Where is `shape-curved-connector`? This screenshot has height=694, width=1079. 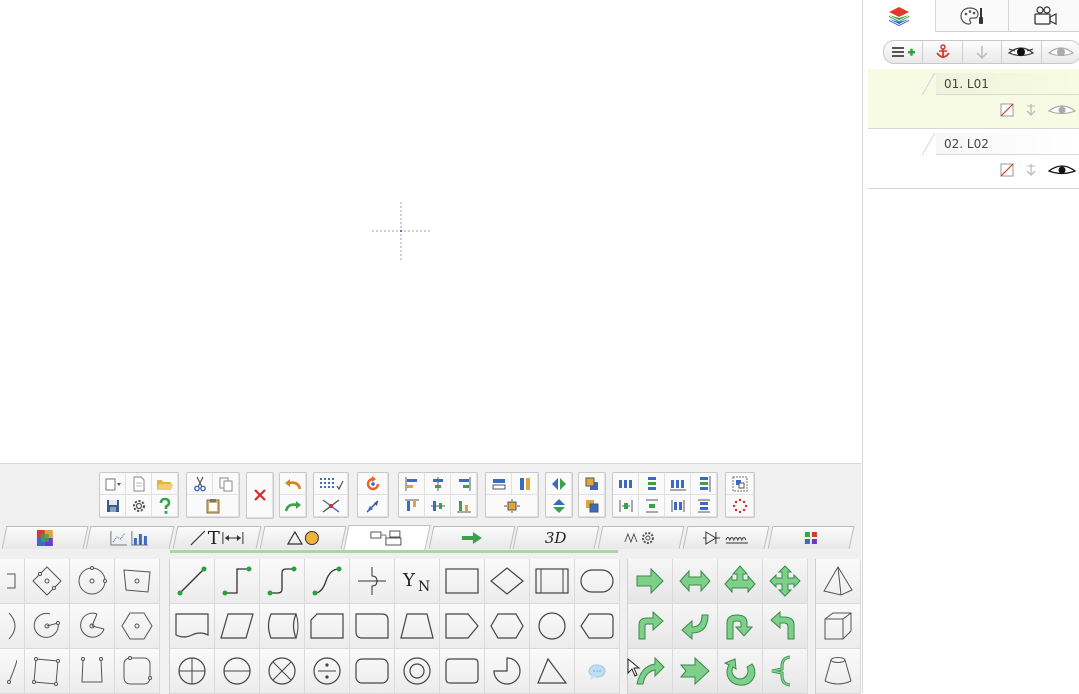 shape-curved-connector is located at coordinates (327, 581).